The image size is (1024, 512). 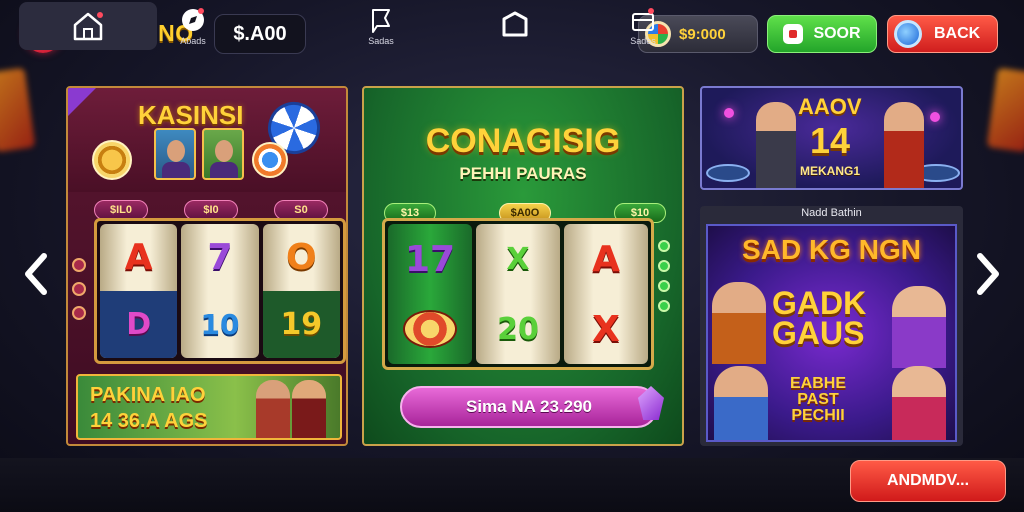 I want to click on nav-label: Sades, so click(x=643, y=41).